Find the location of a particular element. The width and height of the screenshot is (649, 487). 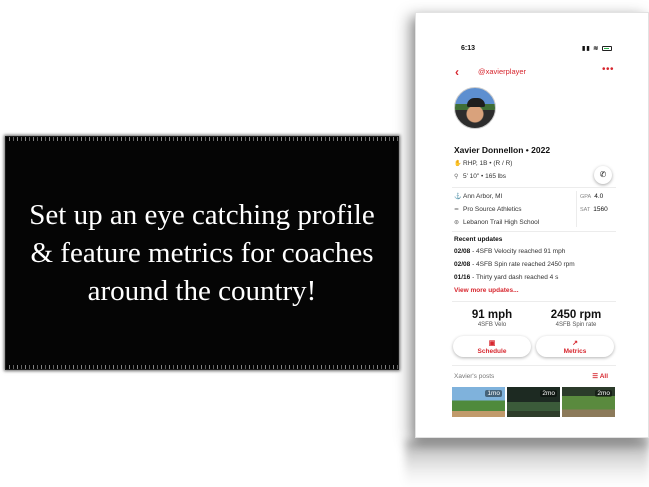

club-row: ≃ Pro Source Athletics is located at coordinates (488, 209).